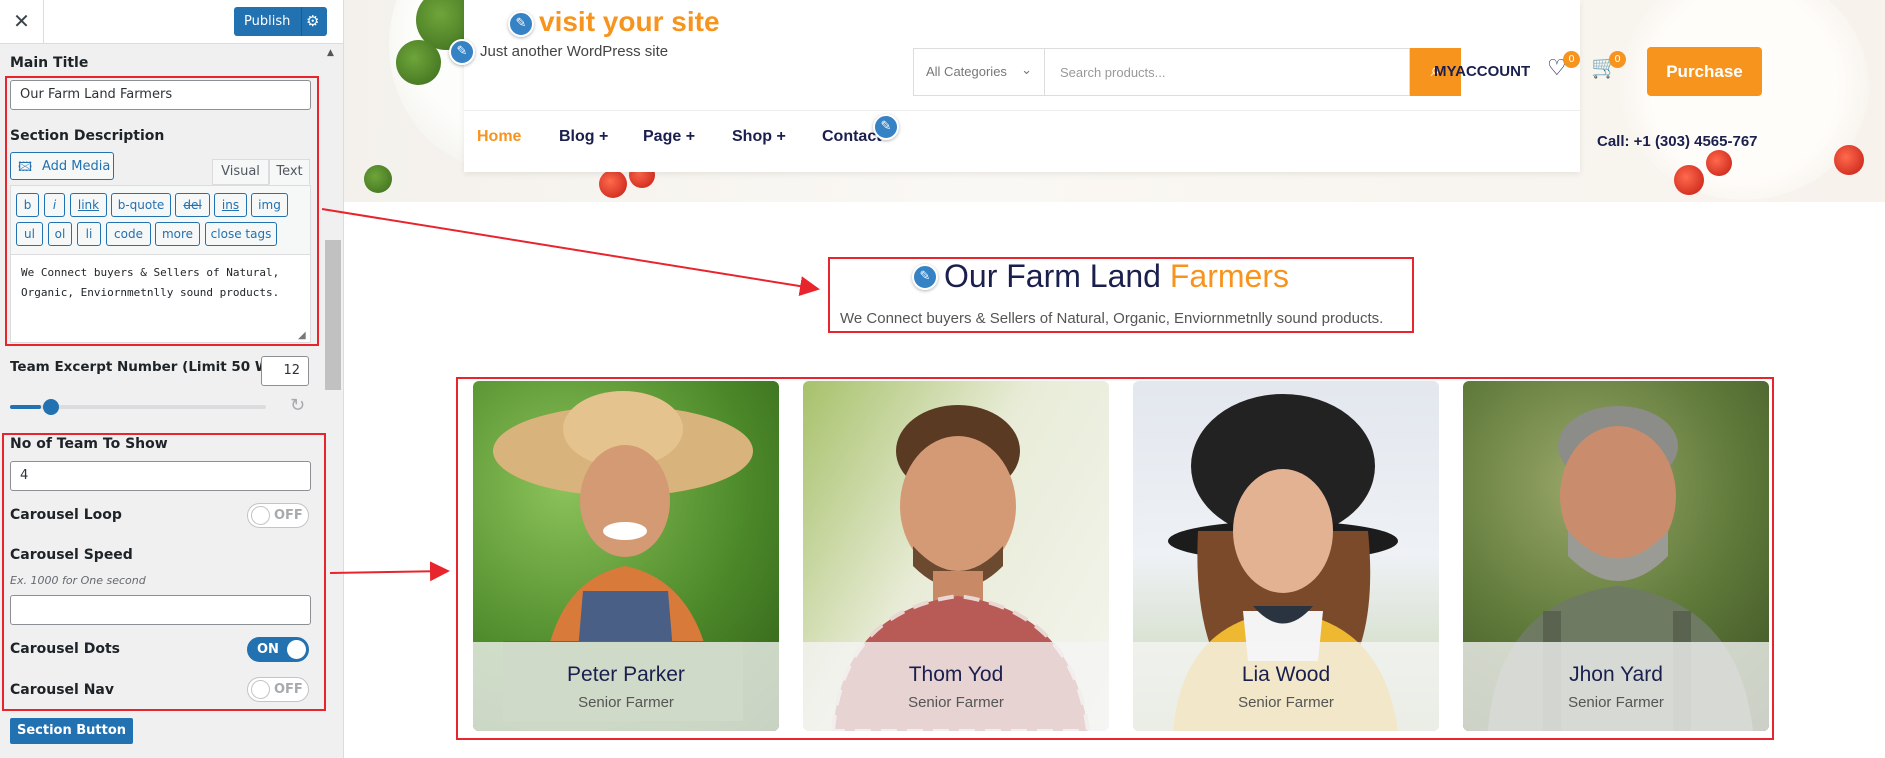 This screenshot has width=1885, height=758. I want to click on my-account-link: MYACCOUNT, so click(1482, 71).